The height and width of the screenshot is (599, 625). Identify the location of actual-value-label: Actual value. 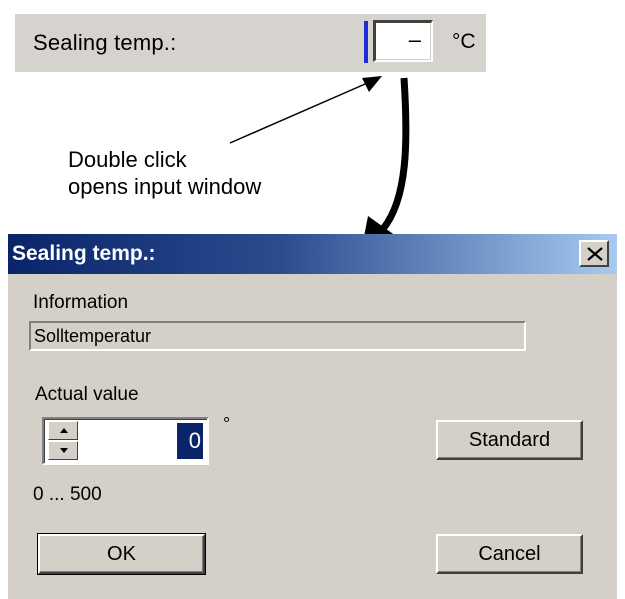
(87, 394).